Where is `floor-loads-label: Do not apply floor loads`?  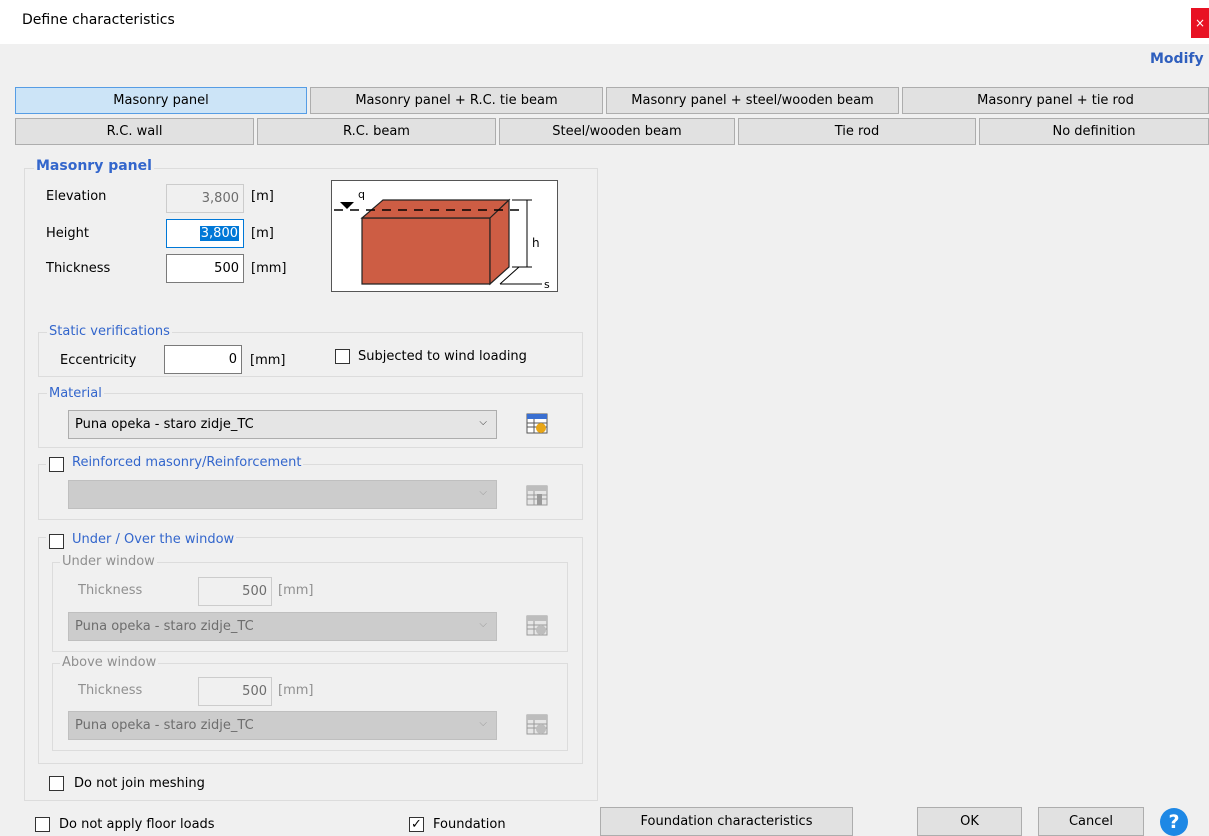 floor-loads-label: Do not apply floor loads is located at coordinates (137, 824).